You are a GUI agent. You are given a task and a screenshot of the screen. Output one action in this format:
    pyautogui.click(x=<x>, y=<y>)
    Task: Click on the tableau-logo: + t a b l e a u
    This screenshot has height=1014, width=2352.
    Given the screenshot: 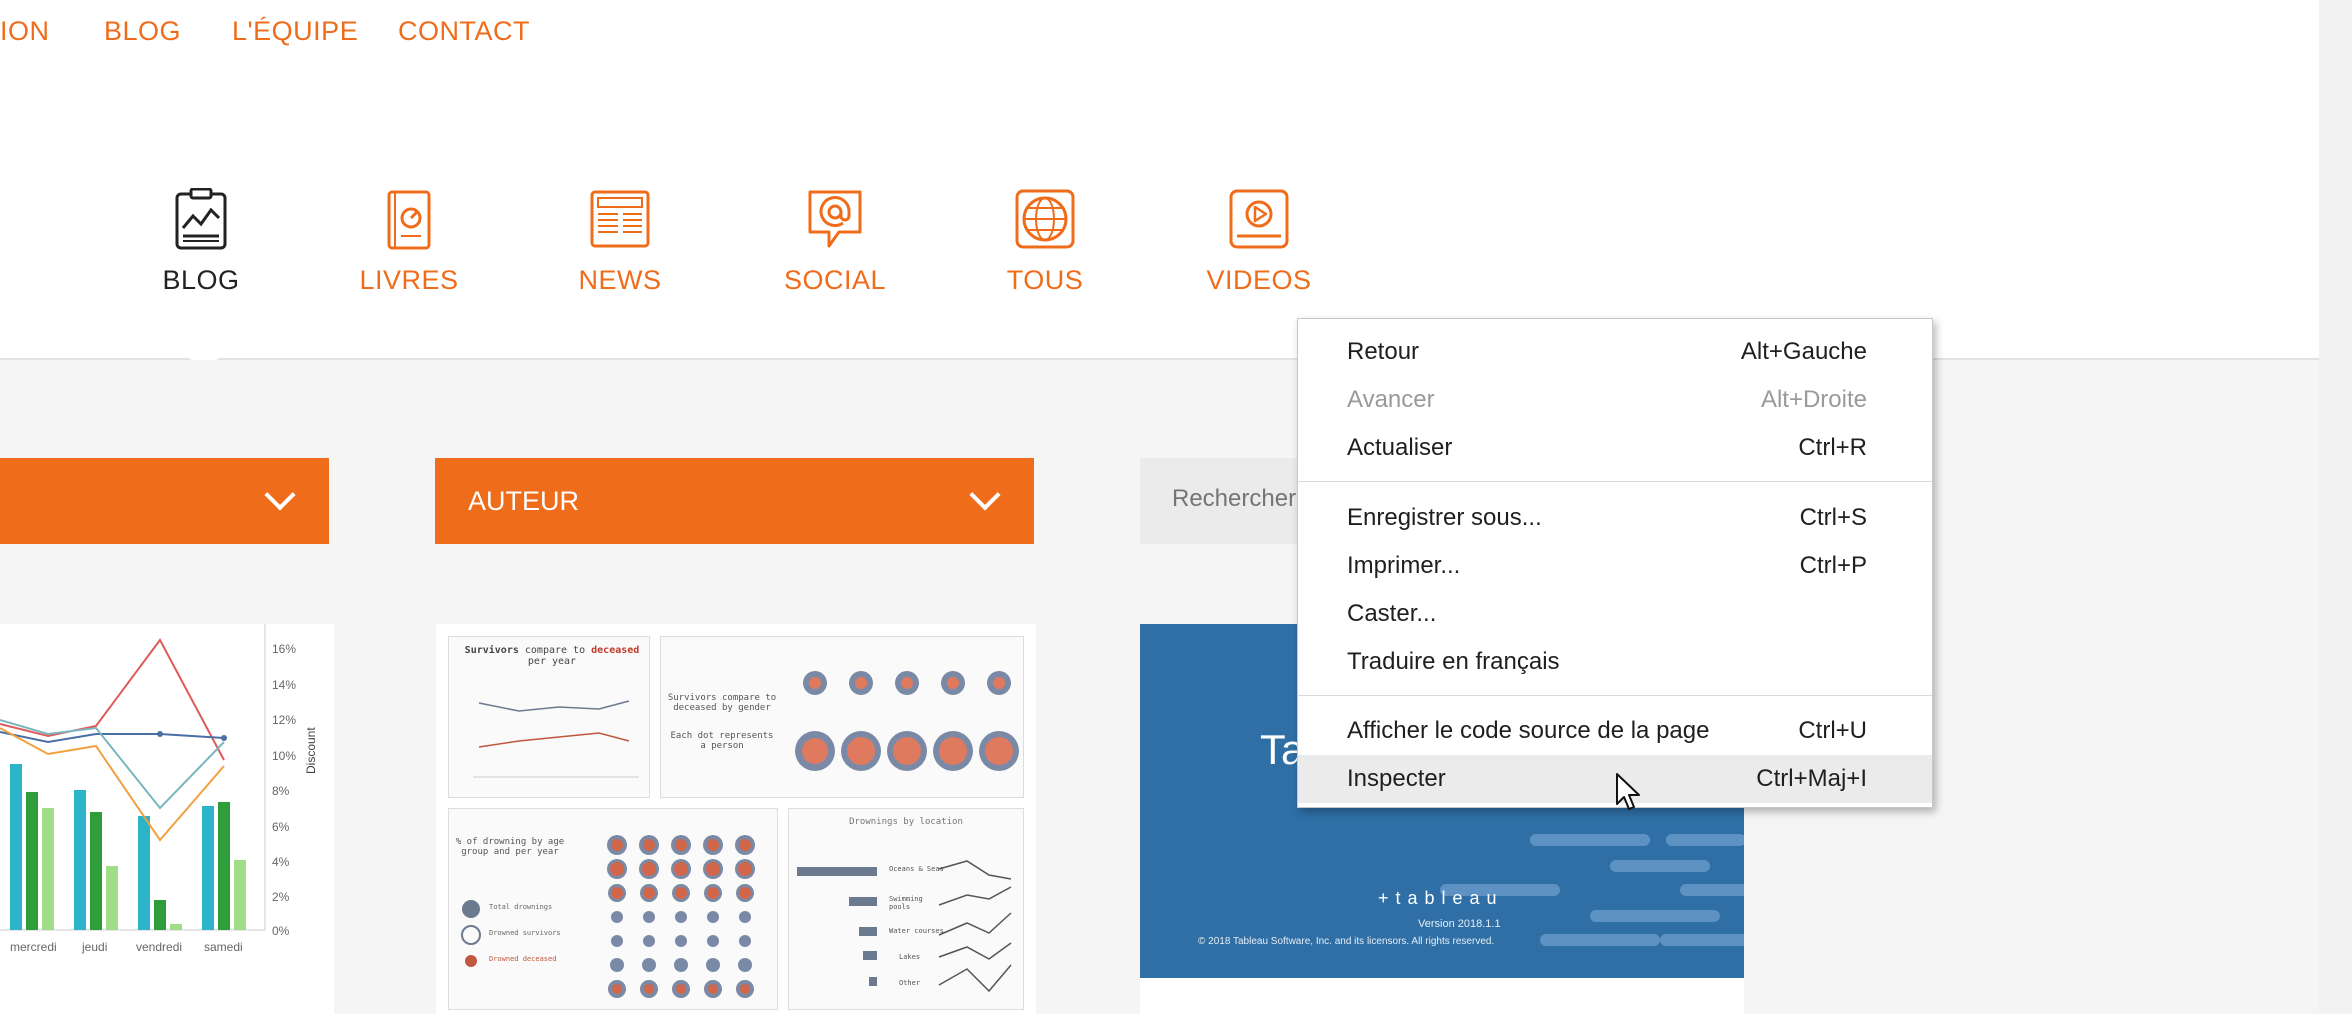 What is the action you would take?
    pyautogui.click(x=1438, y=898)
    